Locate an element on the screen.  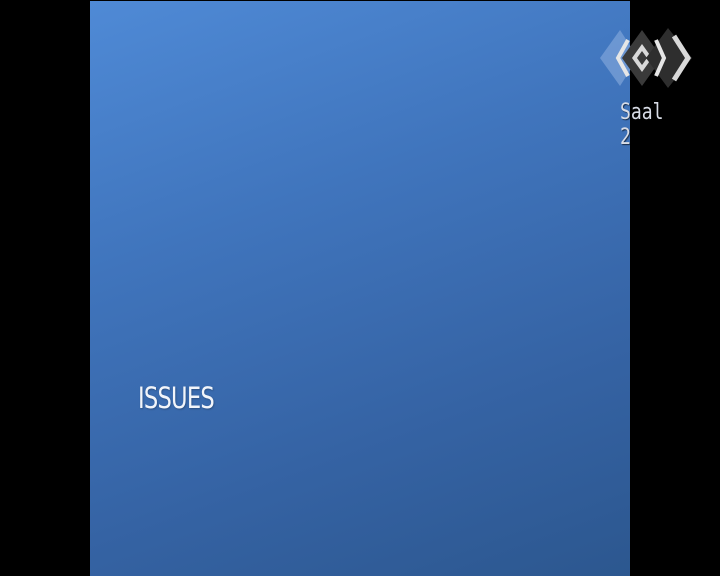
channel-logo: Saal 2 is located at coordinates (648, 88).